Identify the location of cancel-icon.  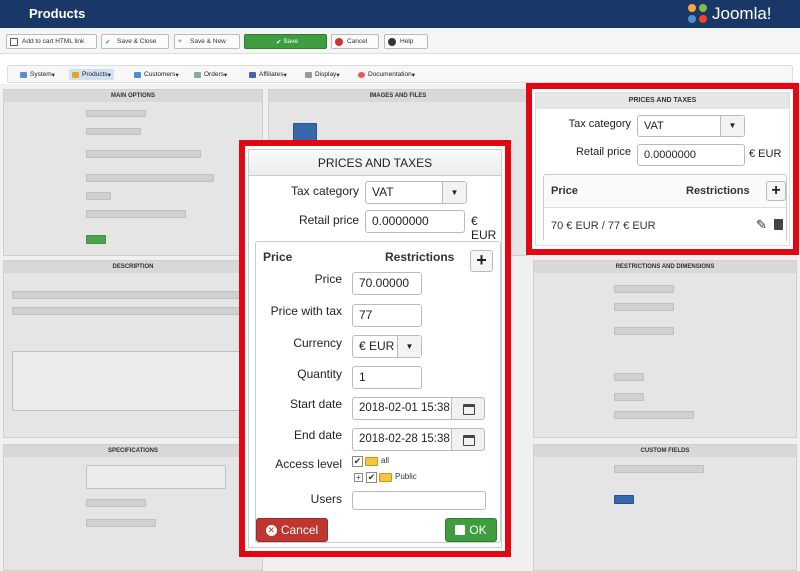
(339, 41).